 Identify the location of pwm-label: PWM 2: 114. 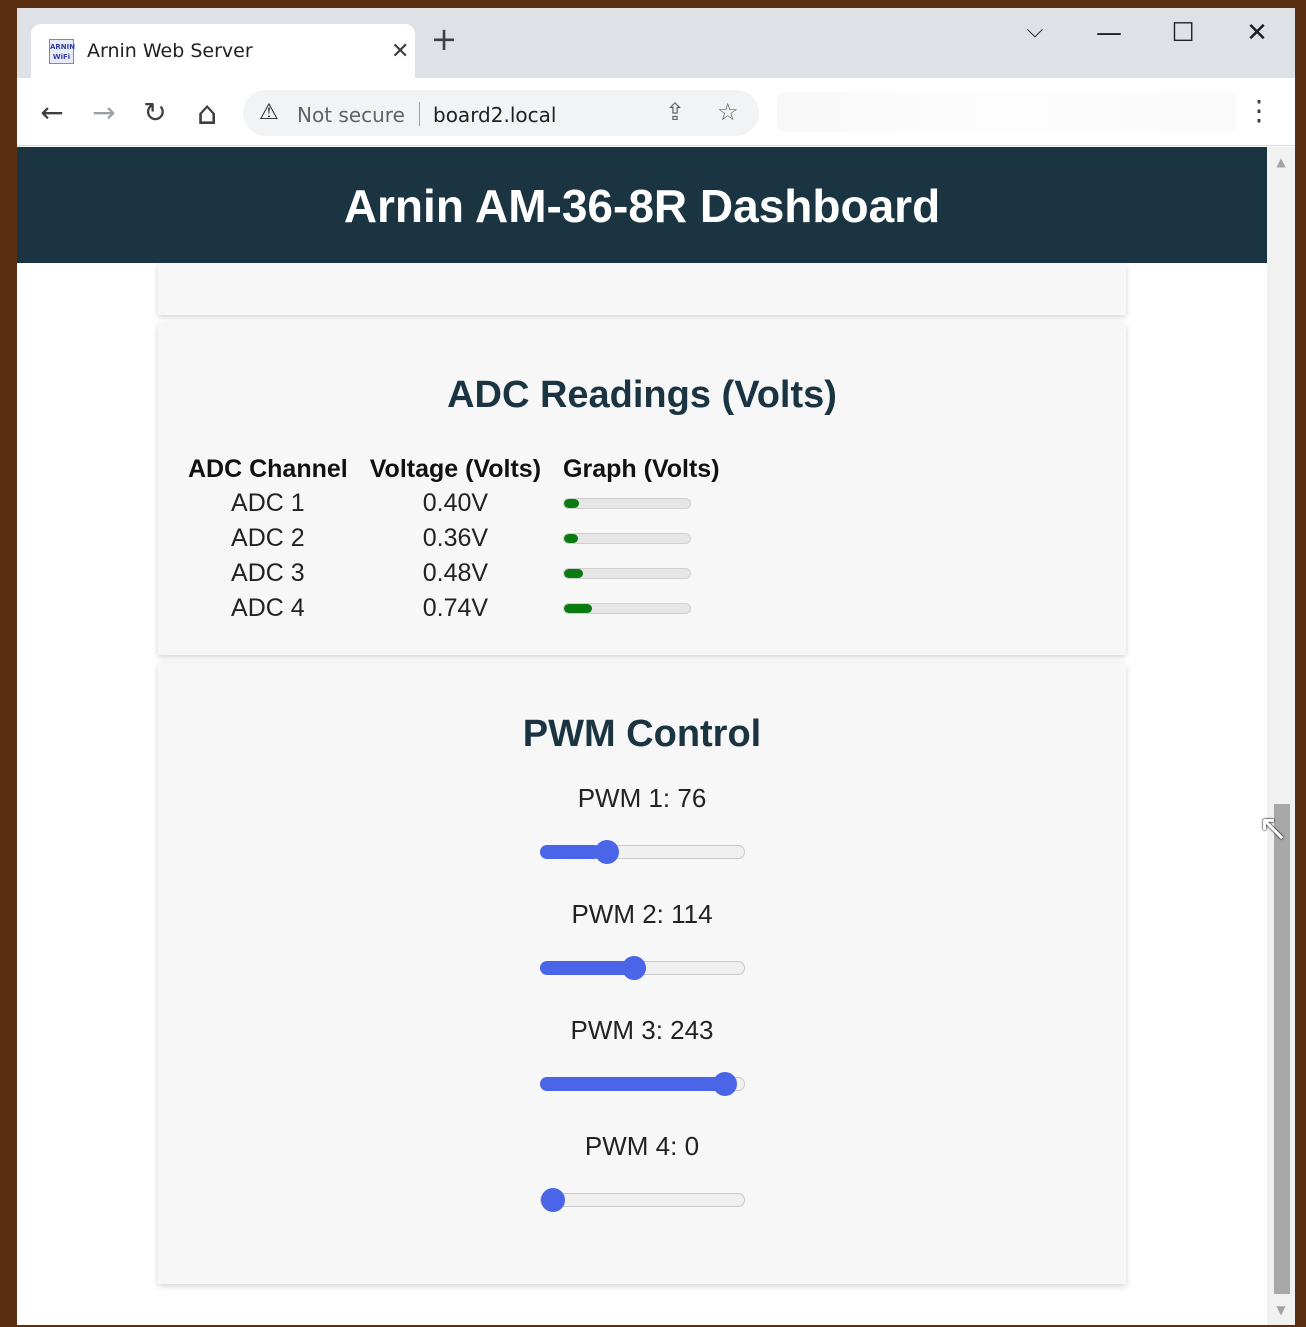
(642, 914).